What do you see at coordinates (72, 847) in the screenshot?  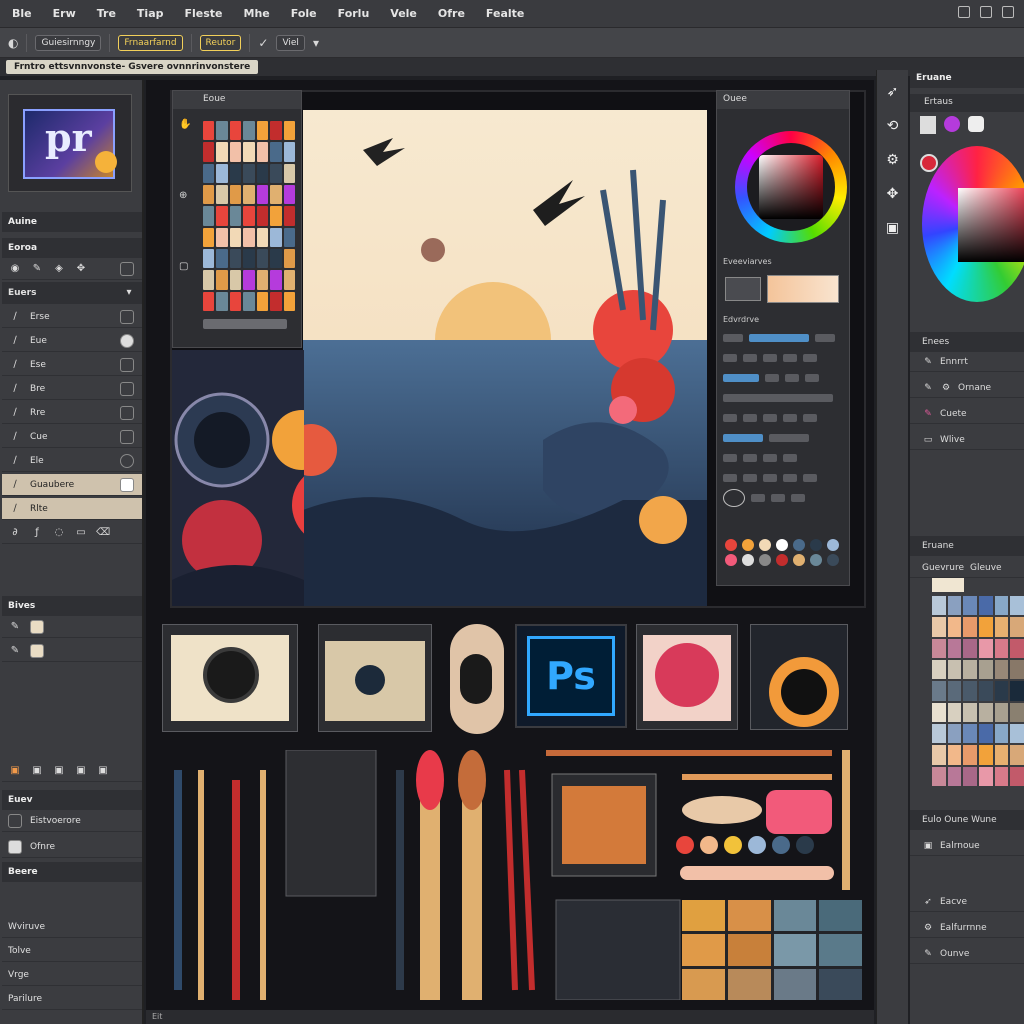 I see `history-row: Ofnre` at bounding box center [72, 847].